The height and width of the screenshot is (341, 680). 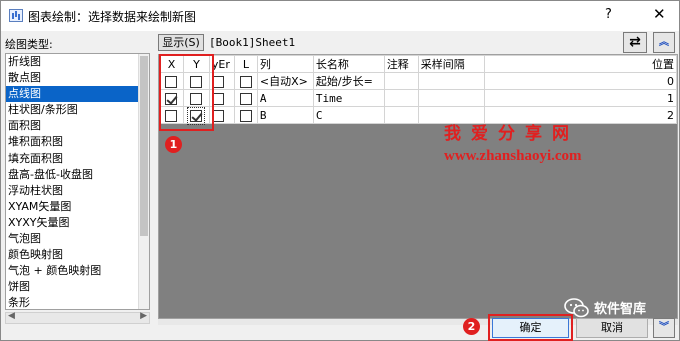 What do you see at coordinates (186, 92) in the screenshot?
I see `annotation-box-xy` at bounding box center [186, 92].